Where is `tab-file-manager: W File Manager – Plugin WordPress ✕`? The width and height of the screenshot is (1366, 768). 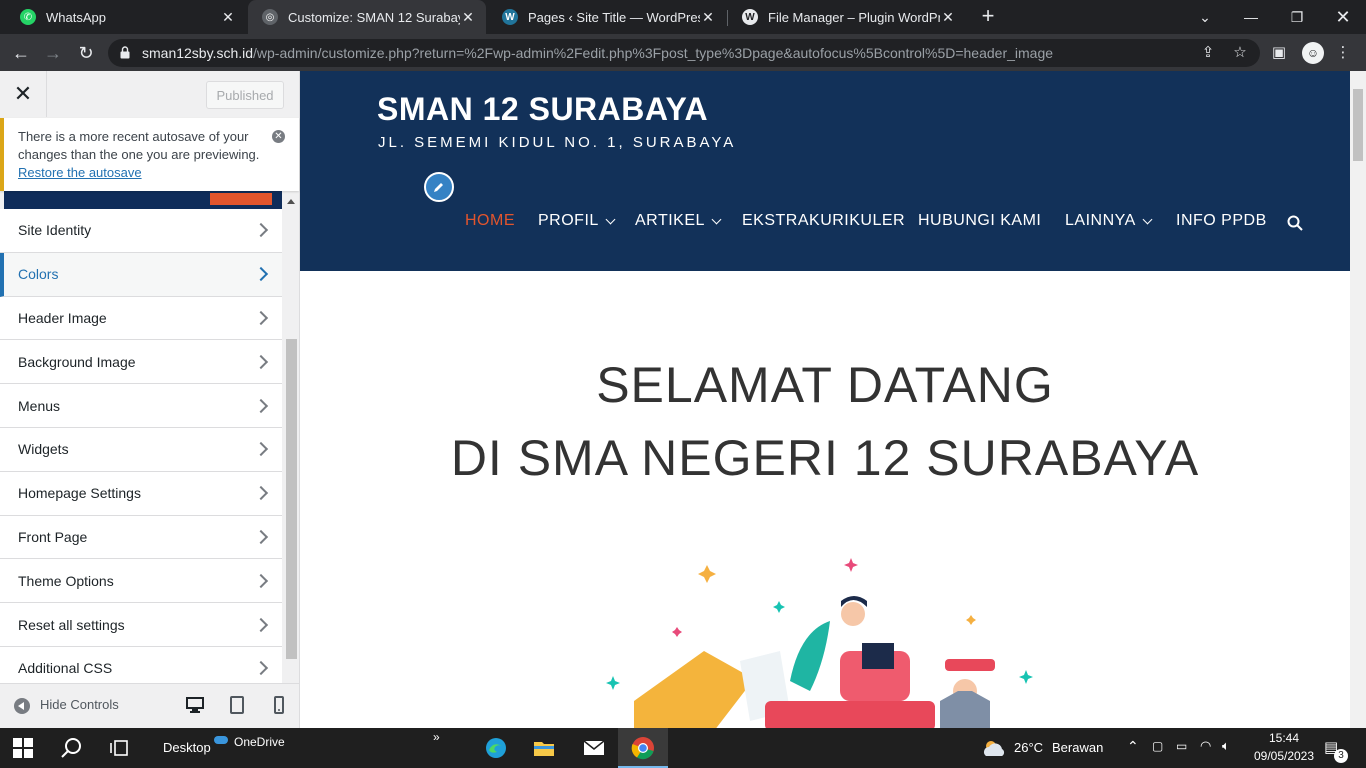
tab-file-manager: W File Manager – Plugin WordPress ✕ is located at coordinates (847, 17).